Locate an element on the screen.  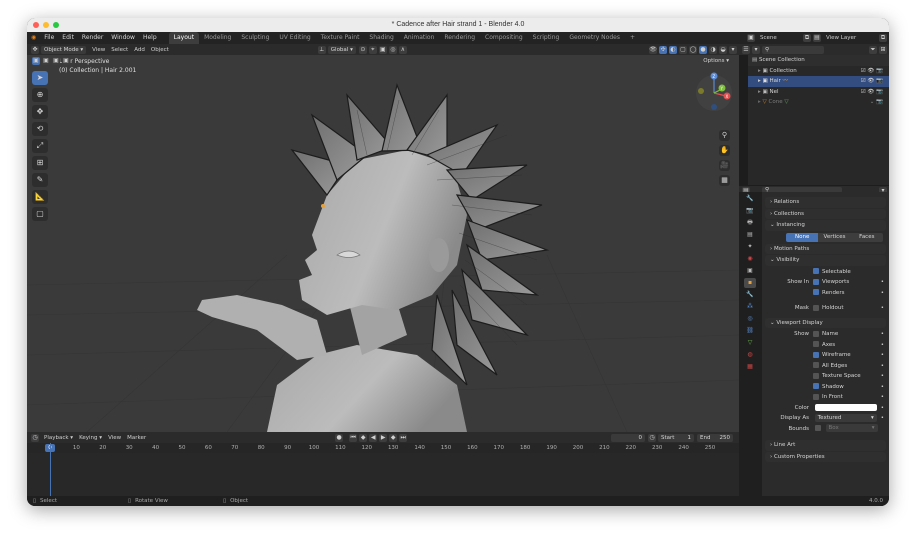
tab-shading: Shading is located at coordinates (381, 38).